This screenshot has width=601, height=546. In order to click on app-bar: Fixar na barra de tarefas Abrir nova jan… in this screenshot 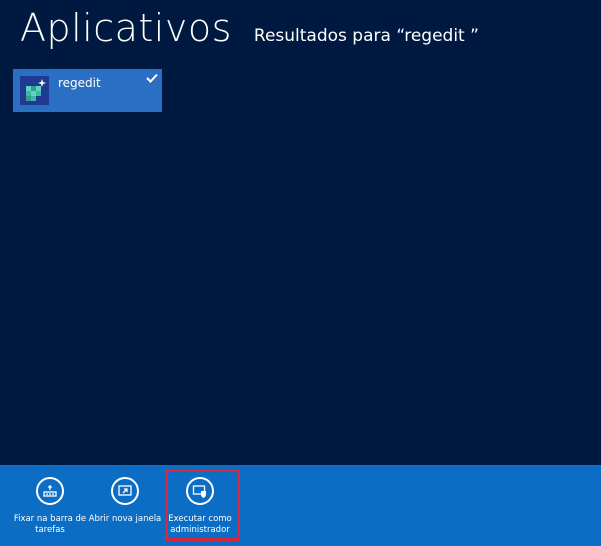, I will do `click(300, 505)`.